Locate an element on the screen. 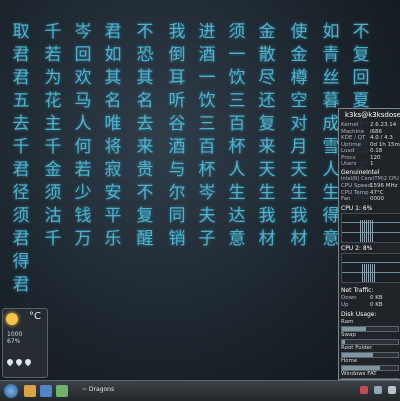 The height and width of the screenshot is (401, 400). taskbar-task-label: ~ Dragons is located at coordinates (98, 389).